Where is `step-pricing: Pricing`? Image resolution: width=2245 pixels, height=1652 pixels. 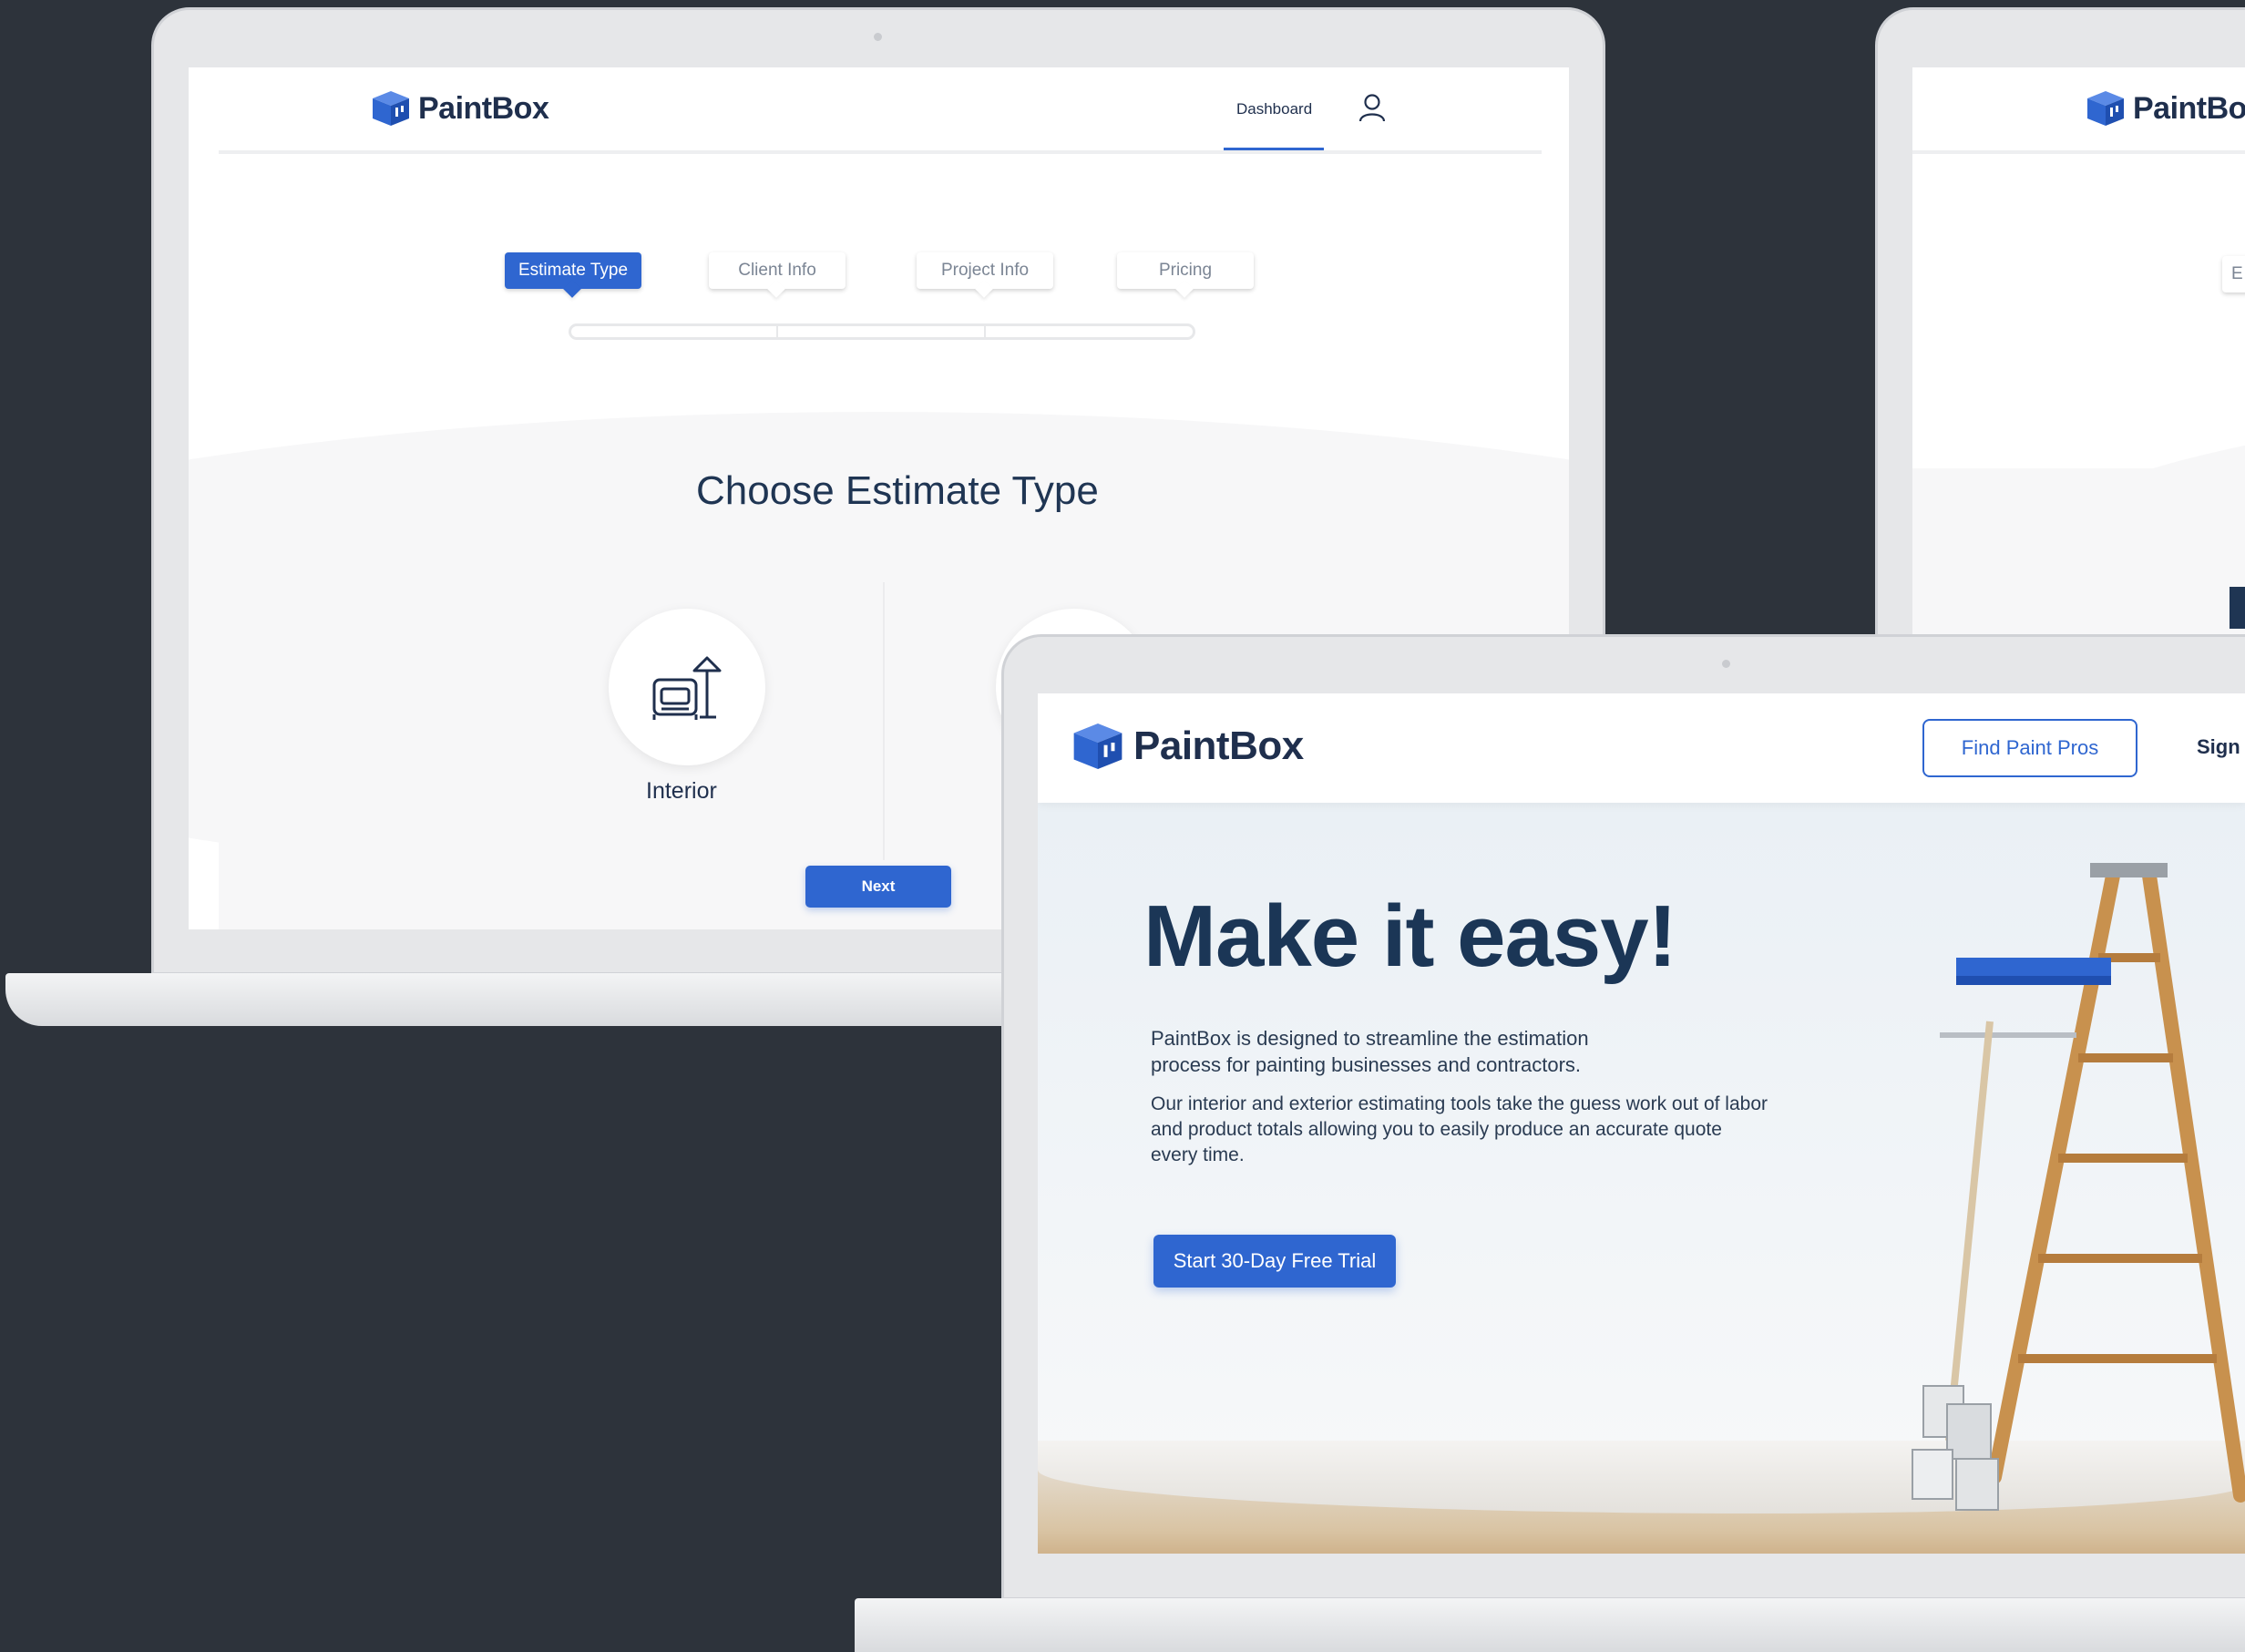
step-pricing: Pricing is located at coordinates (1185, 270).